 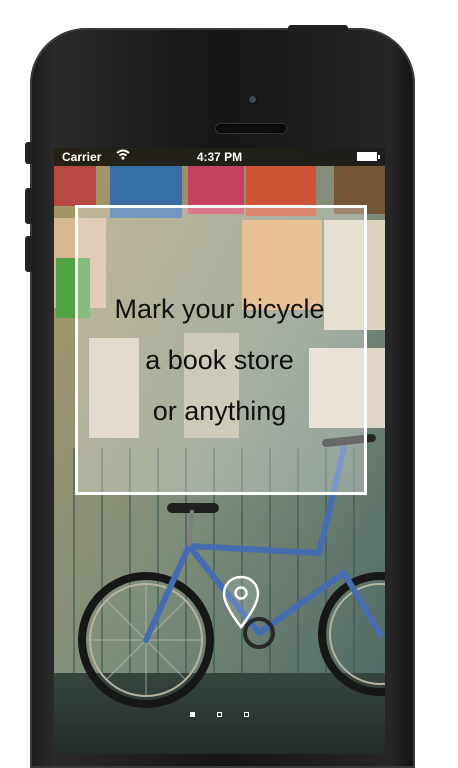 What do you see at coordinates (252, 99) in the screenshot?
I see `front-camera` at bounding box center [252, 99].